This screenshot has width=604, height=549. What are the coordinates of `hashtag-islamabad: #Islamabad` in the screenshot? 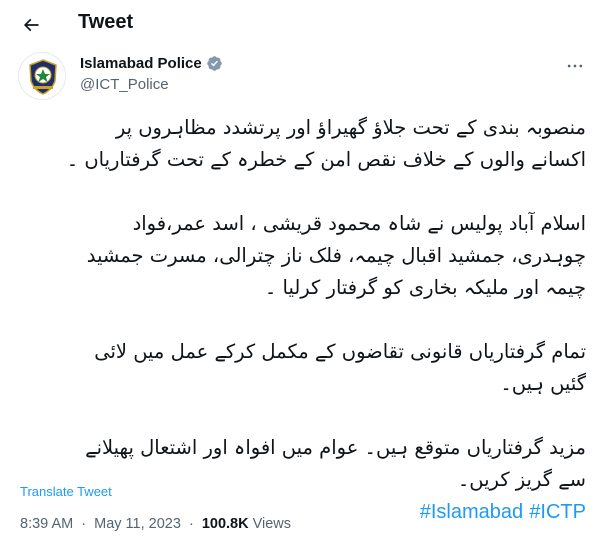 It's located at (471, 512).